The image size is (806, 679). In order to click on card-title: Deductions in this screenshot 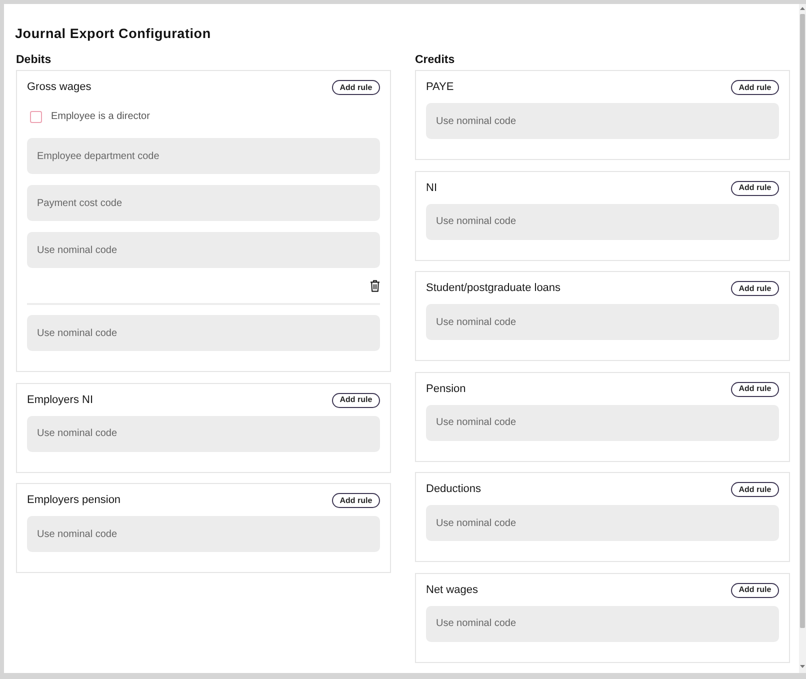, I will do `click(454, 489)`.